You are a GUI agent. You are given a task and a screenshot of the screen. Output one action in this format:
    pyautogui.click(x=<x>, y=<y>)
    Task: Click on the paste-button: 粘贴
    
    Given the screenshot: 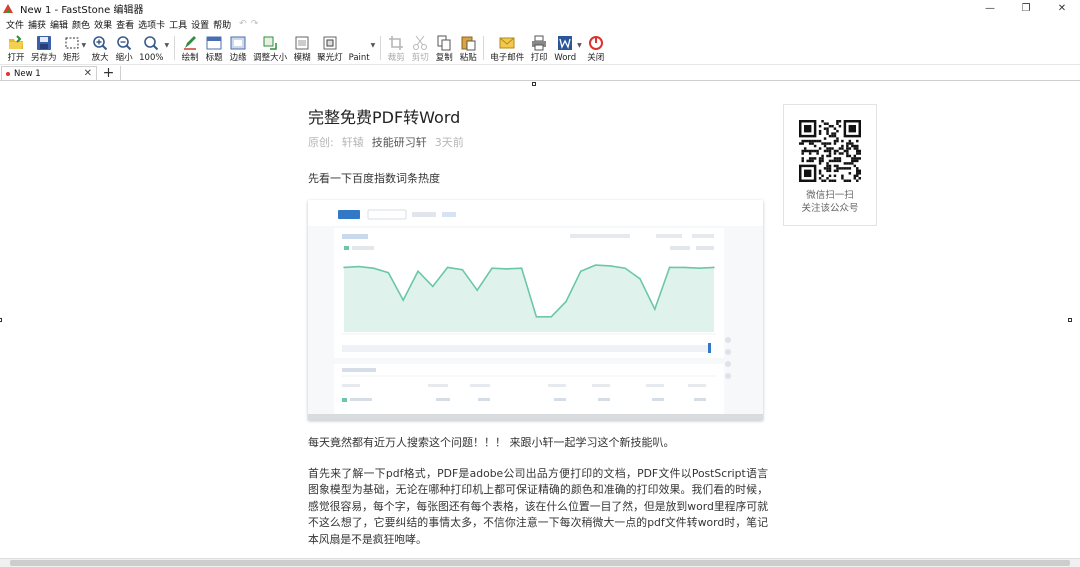 What is the action you would take?
    pyautogui.click(x=468, y=48)
    